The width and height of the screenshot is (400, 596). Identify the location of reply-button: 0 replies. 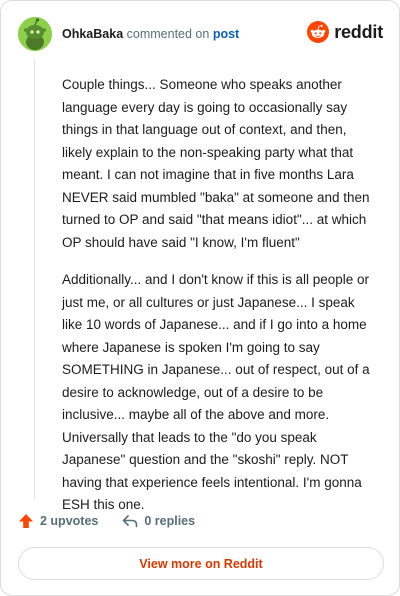
(158, 521).